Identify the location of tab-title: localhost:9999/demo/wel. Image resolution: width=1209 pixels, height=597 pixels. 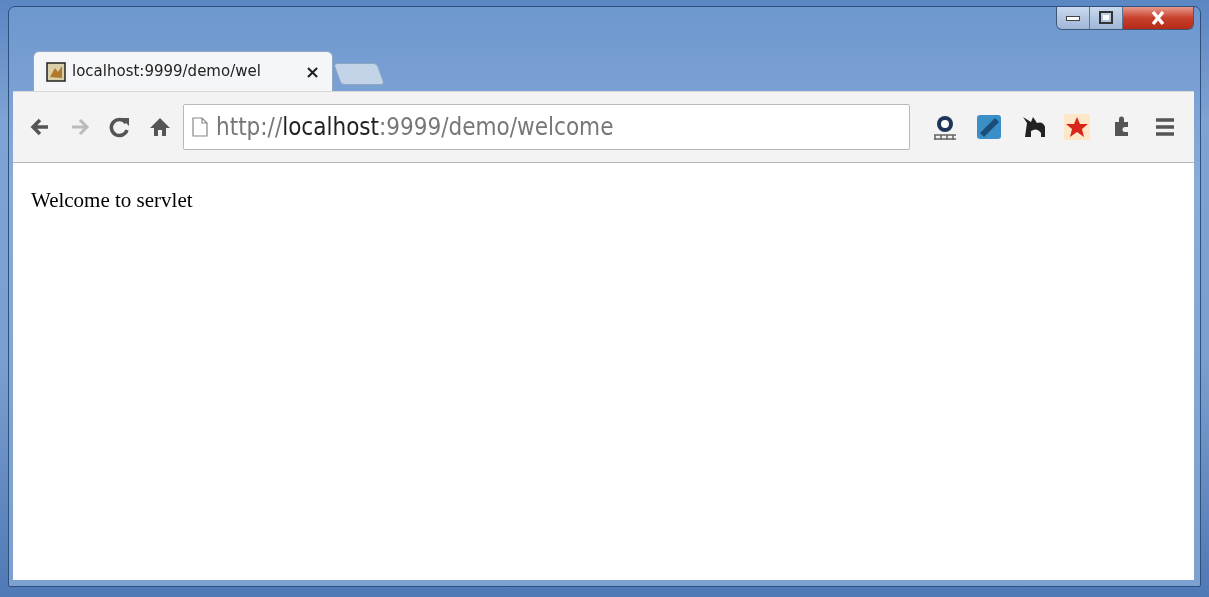
(166, 72).